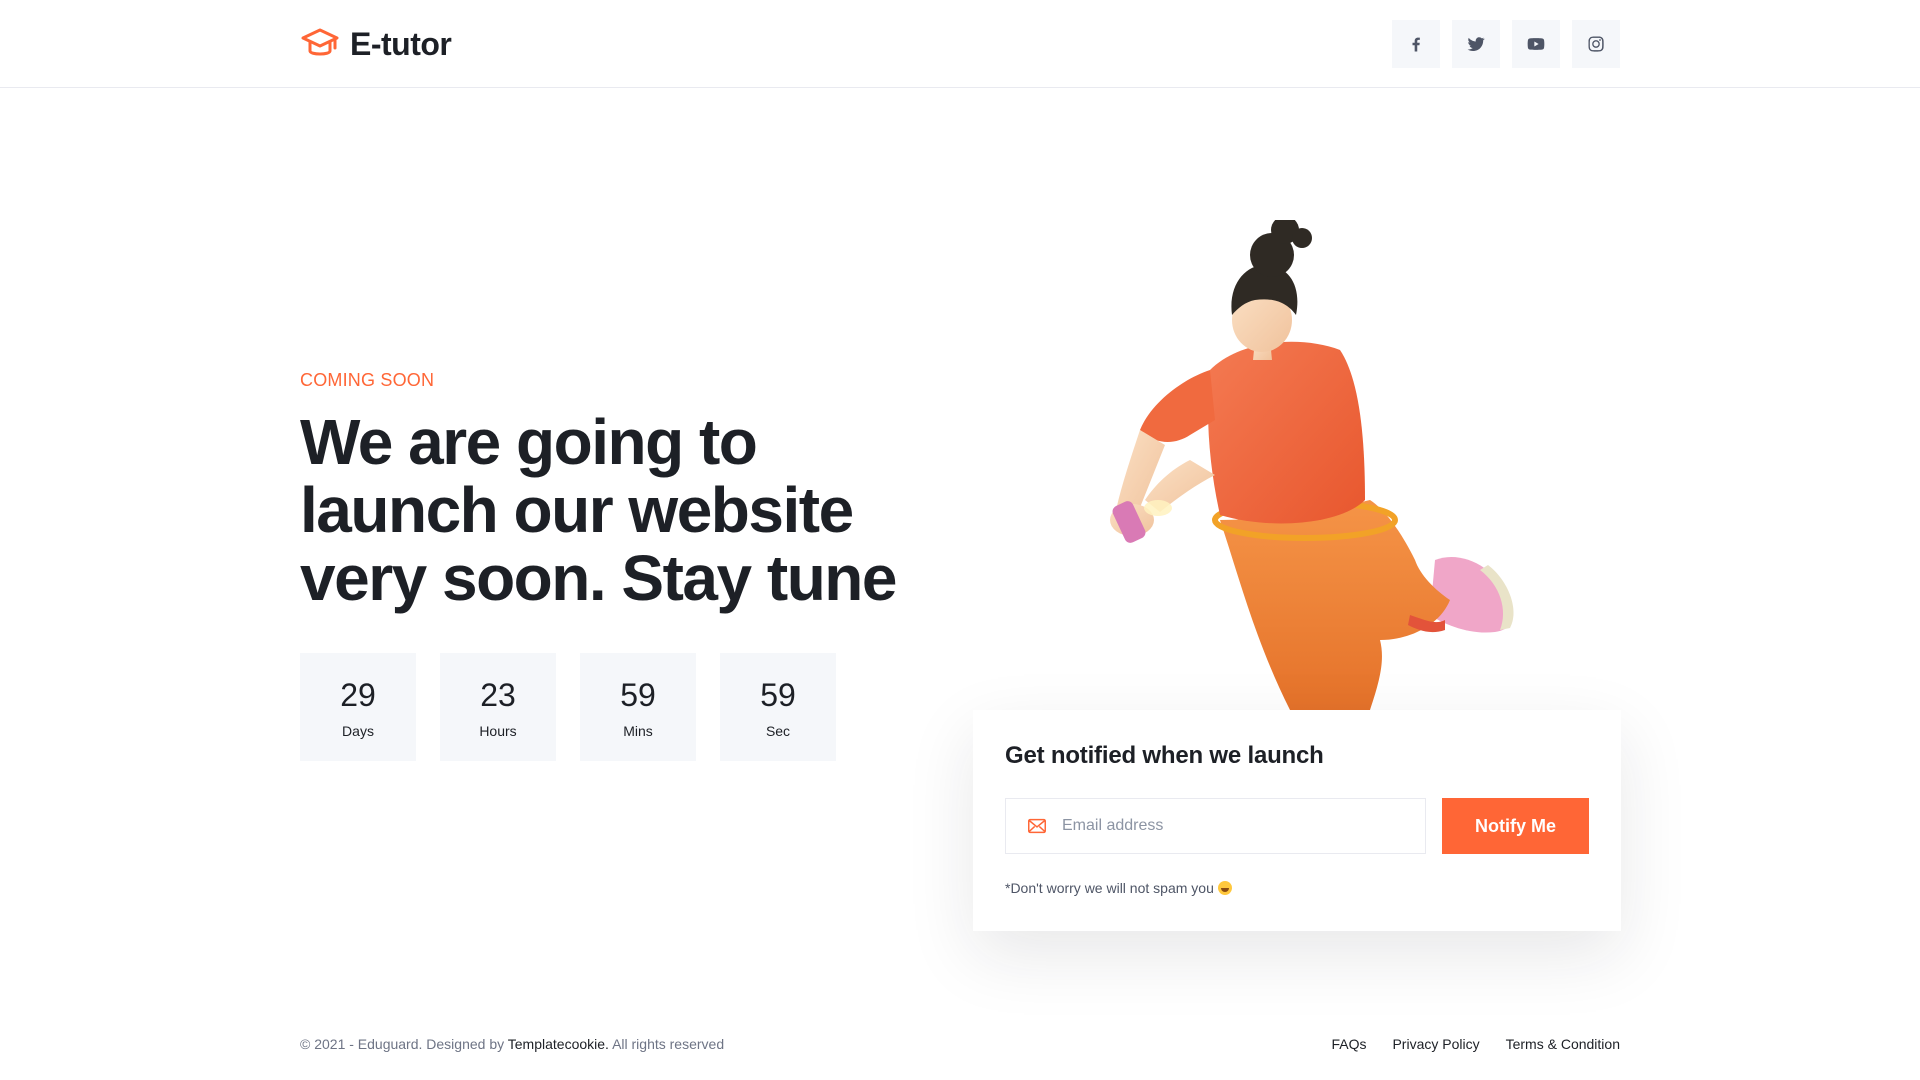 The image size is (1920, 1080). I want to click on countdown-timer: 29 Days 23 Hours 59 Mins 59 Sec, so click(568, 707).